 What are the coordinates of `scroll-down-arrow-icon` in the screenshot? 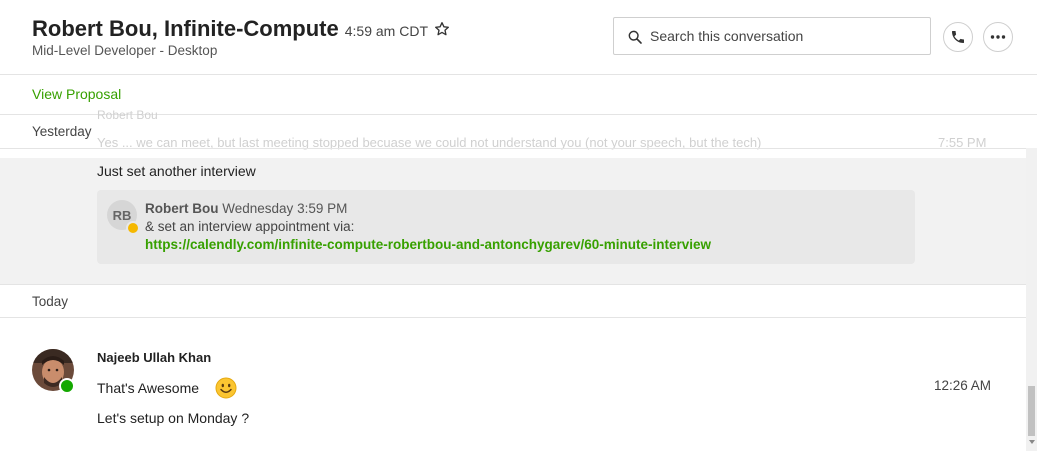 It's located at (1032, 442).